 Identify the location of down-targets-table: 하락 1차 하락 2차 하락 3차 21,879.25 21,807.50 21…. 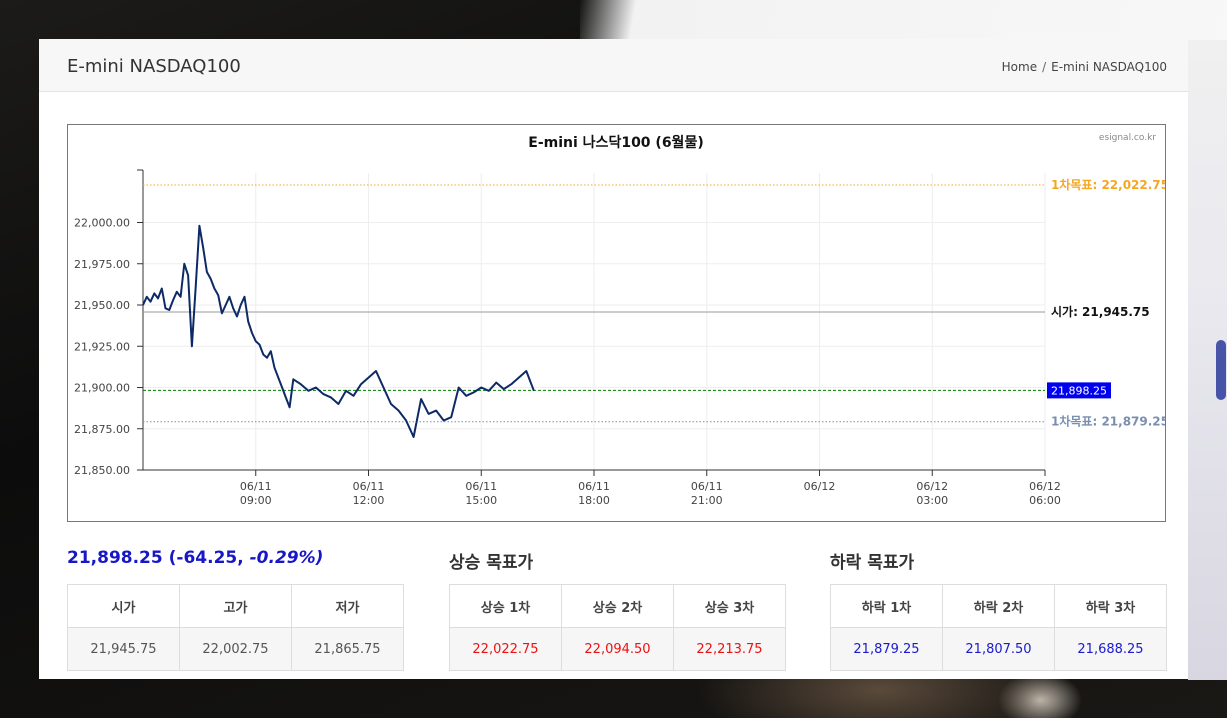
(998, 627).